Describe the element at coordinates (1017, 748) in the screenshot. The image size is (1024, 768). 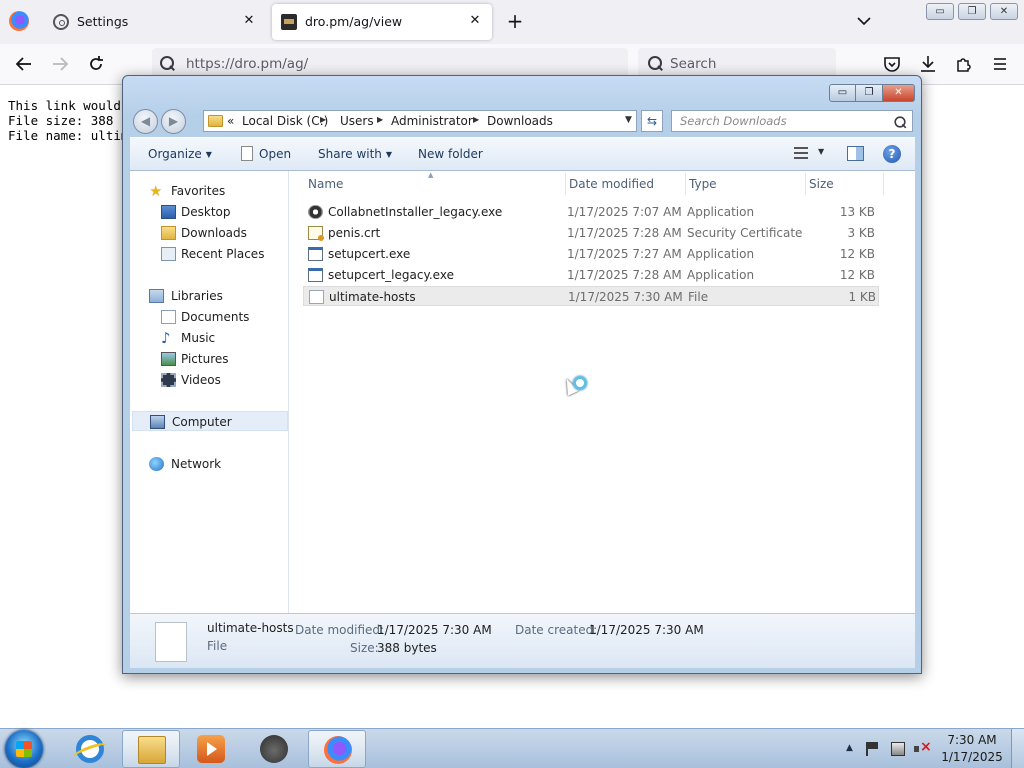
I see `show-desktop-button` at that location.